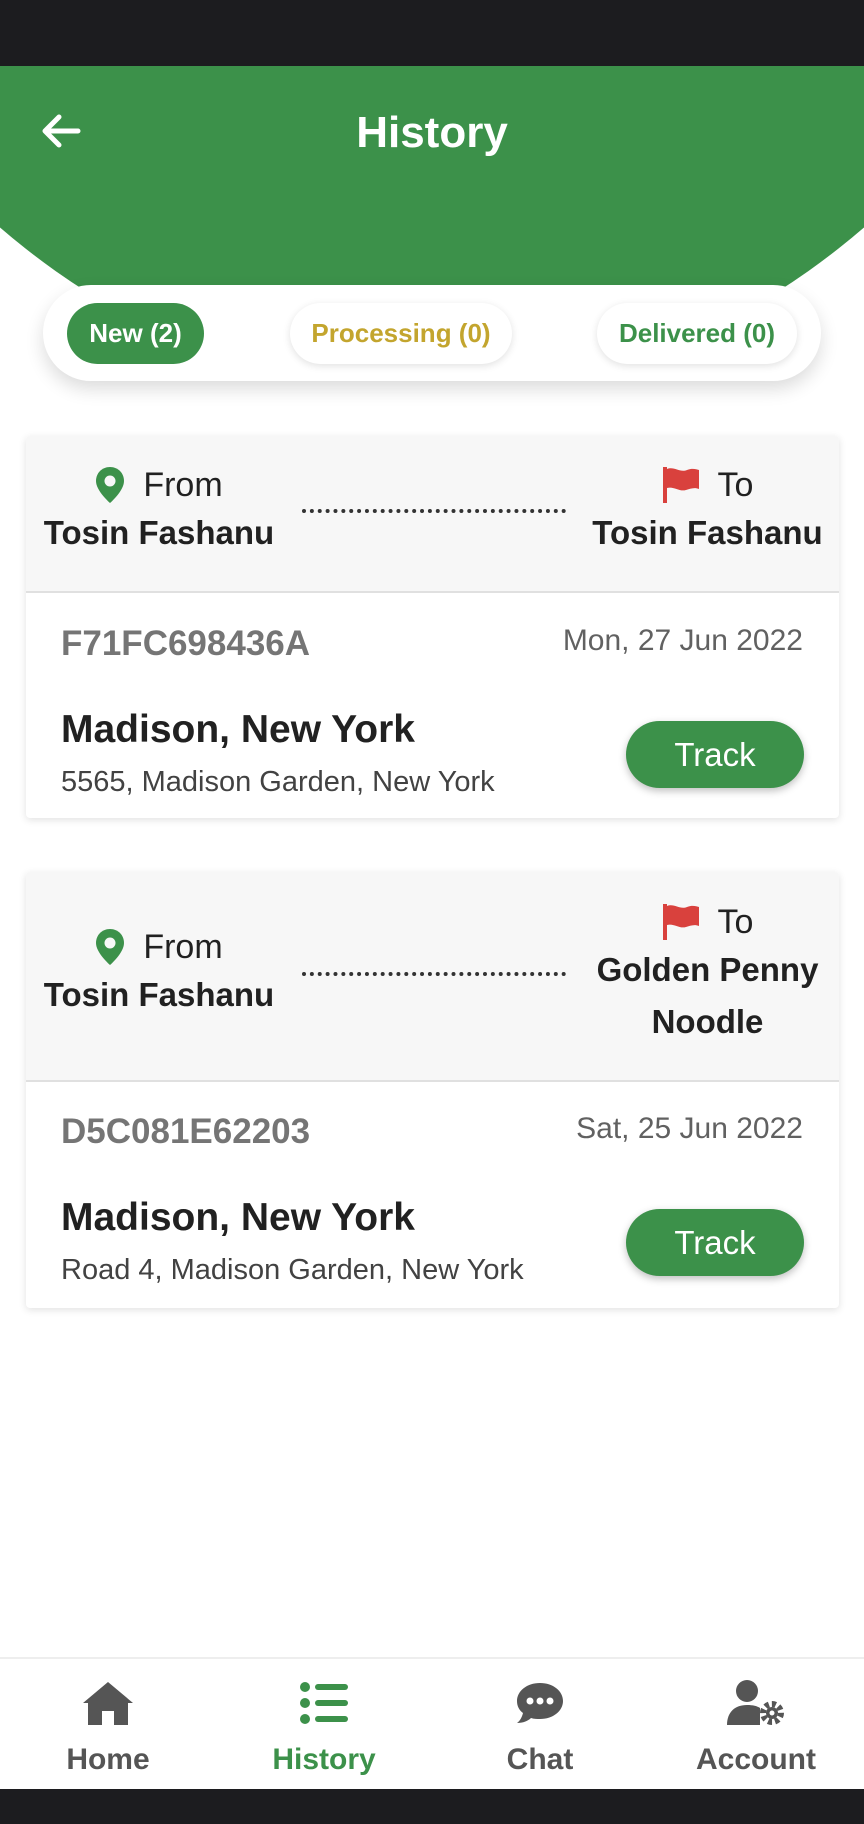  Describe the element at coordinates (292, 1270) in the screenshot. I see `destination-address: Road 4, Madison Garden, New York` at that location.